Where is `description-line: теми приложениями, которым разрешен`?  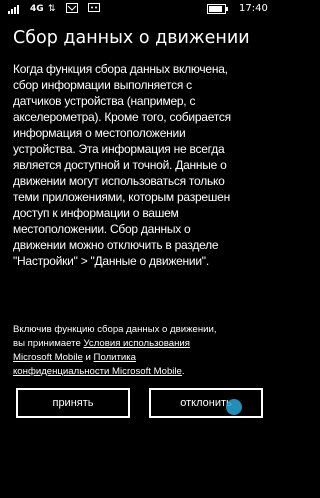 description-line: теми приложениями, которым разрешен is located at coordinates (121, 197).